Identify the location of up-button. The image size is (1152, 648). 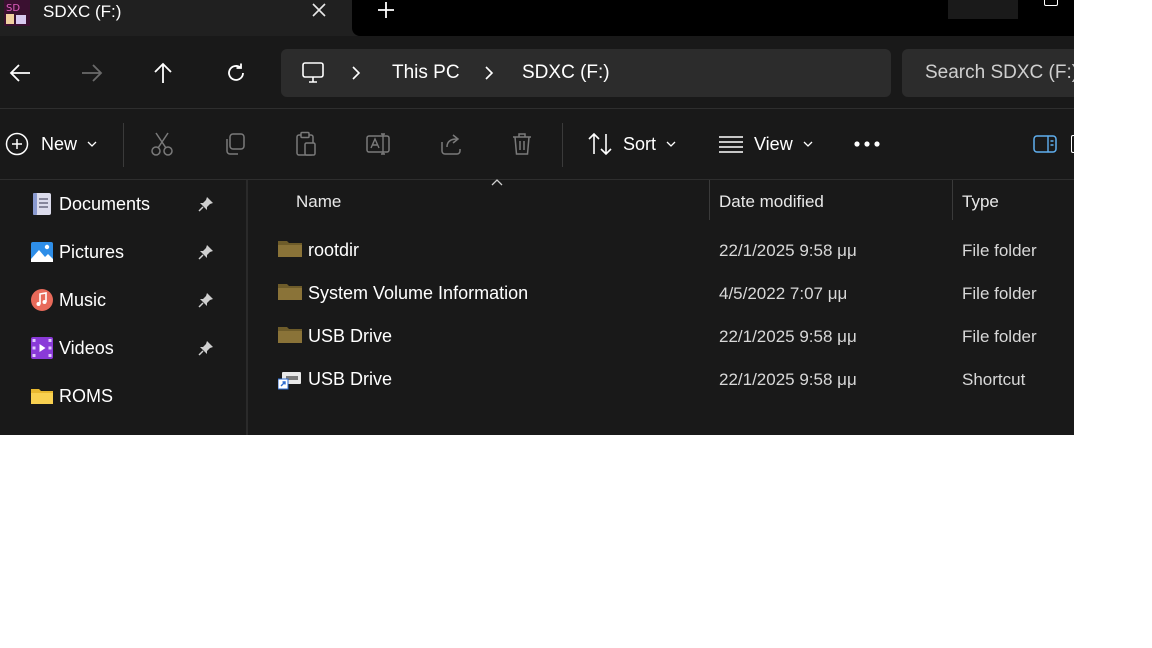
(163, 73).